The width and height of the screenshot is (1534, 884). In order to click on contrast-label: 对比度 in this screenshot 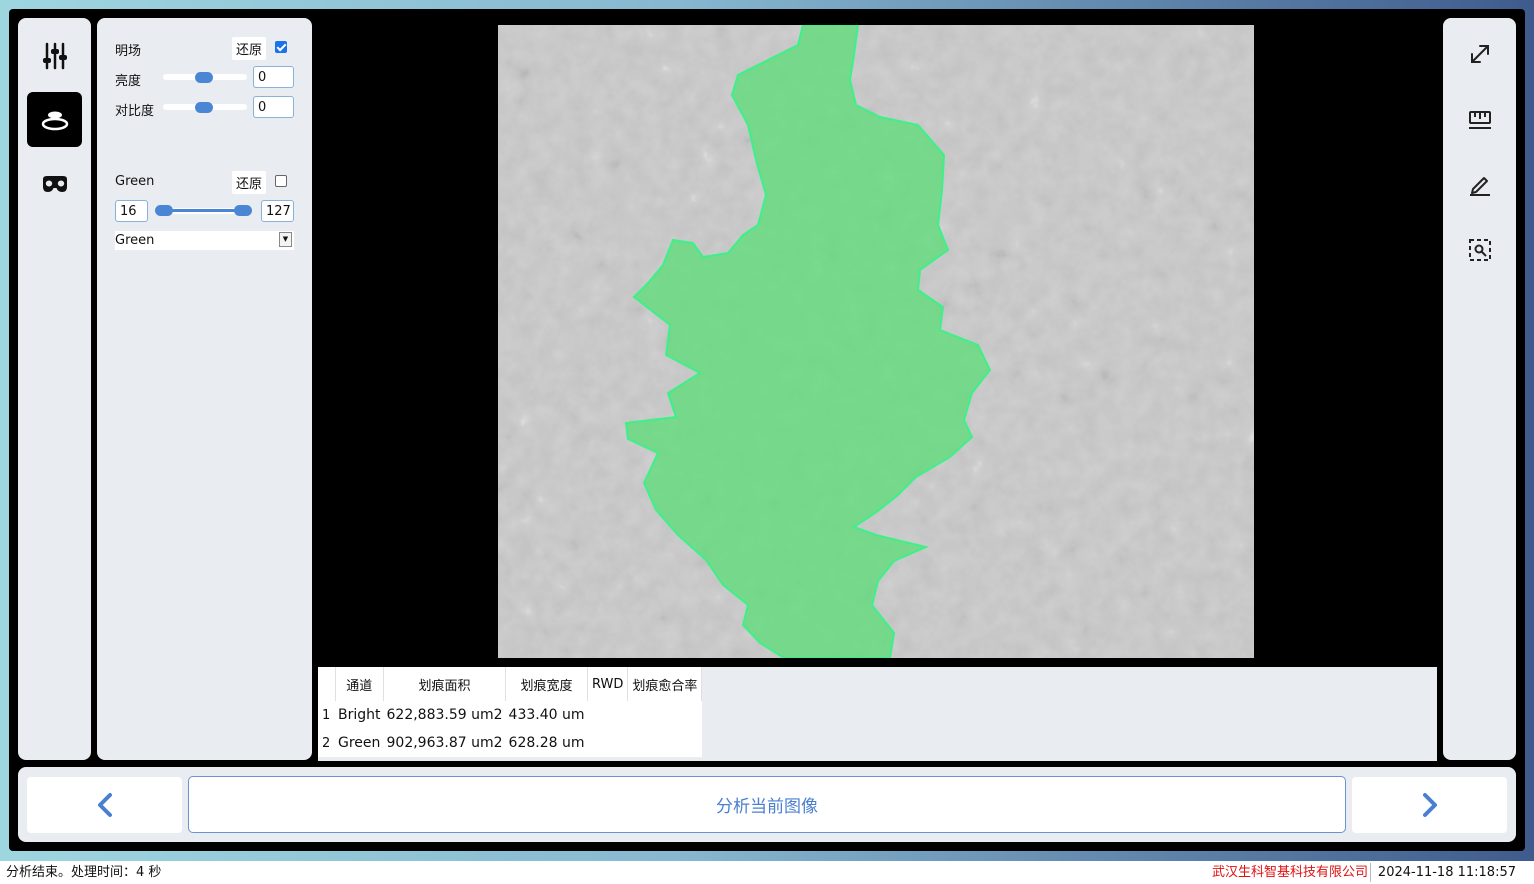, I will do `click(135, 111)`.